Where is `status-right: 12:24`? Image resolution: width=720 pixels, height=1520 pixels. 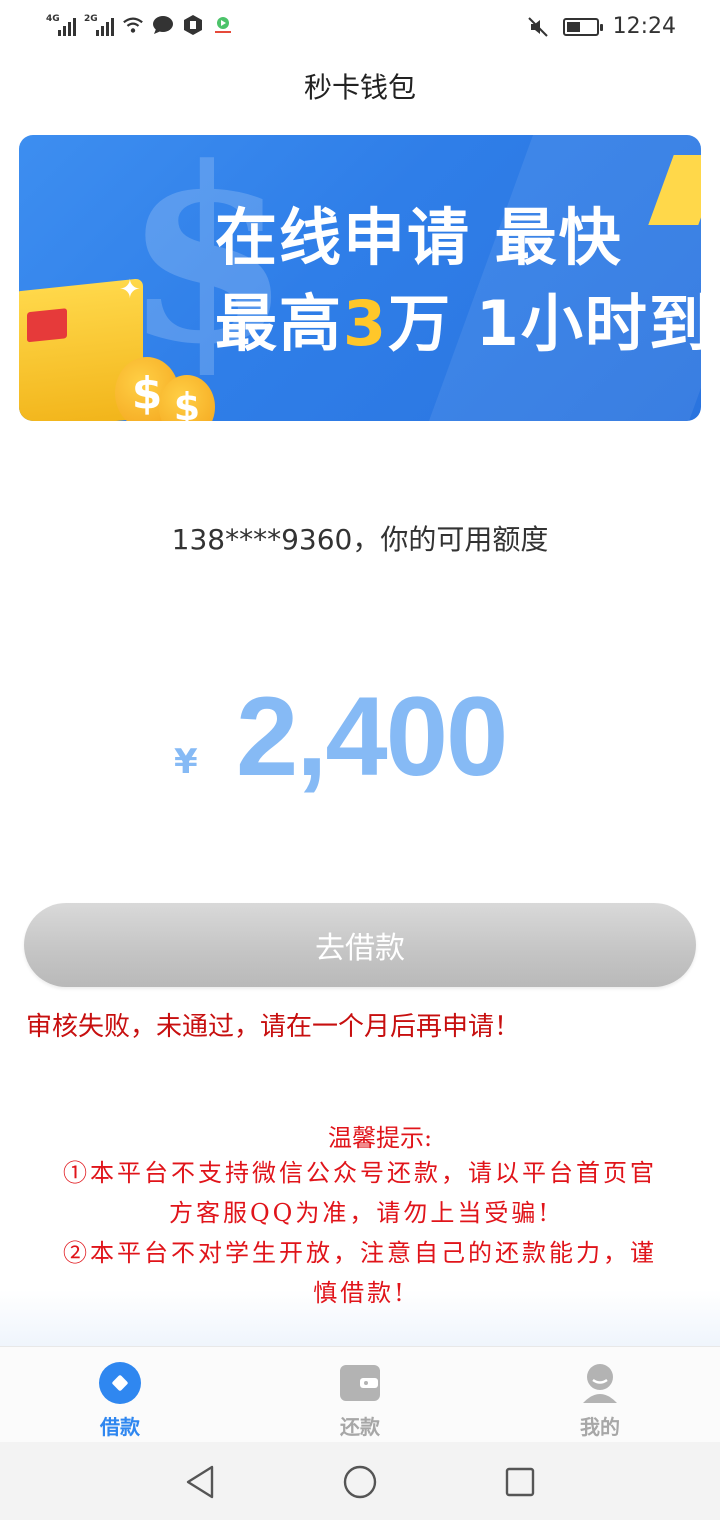
status-right: 12:24 is located at coordinates (601, 26).